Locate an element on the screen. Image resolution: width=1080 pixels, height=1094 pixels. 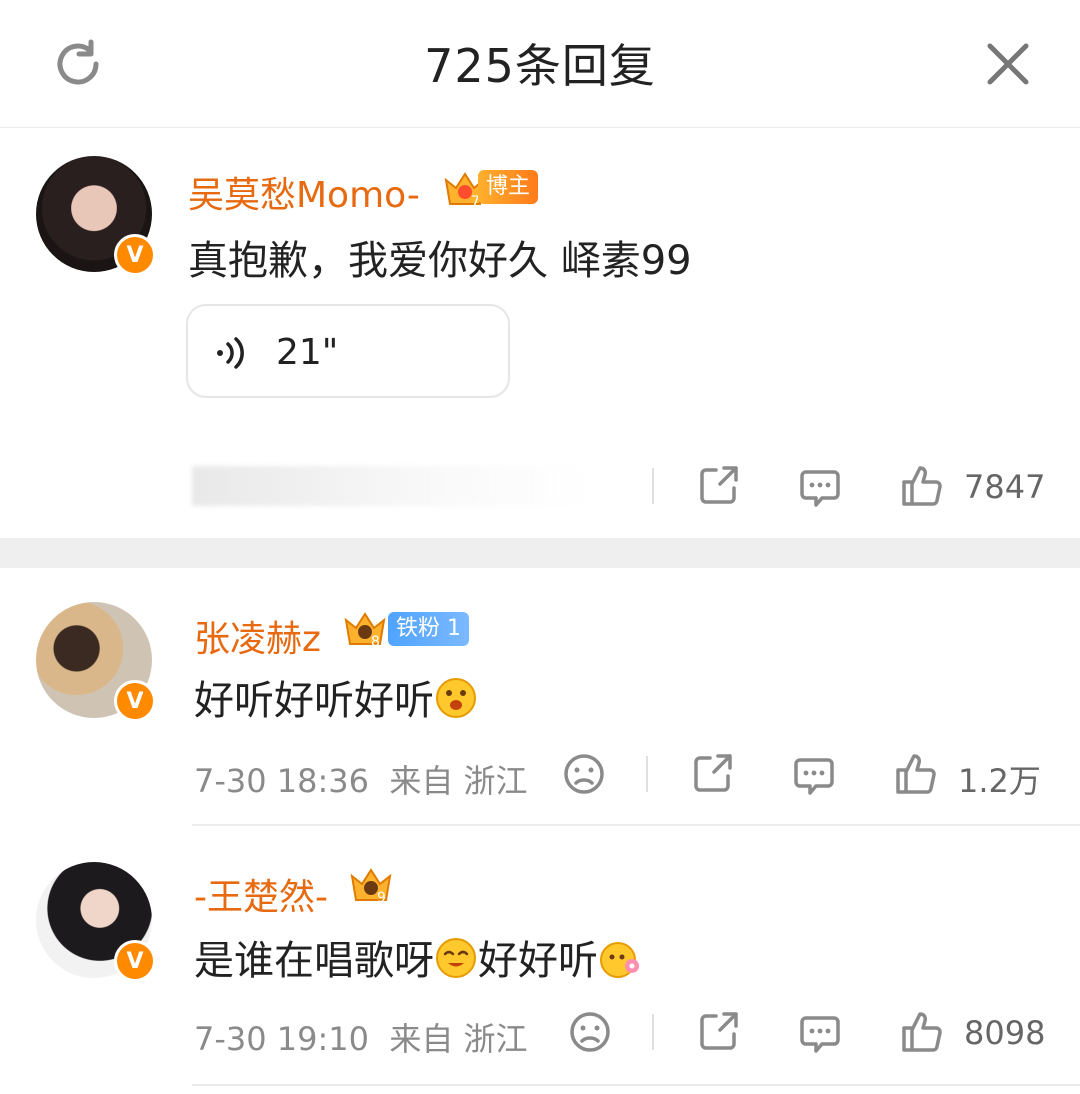
comment-text: 真抱歉，我爱你好久 峄素99 is located at coordinates (440, 261).